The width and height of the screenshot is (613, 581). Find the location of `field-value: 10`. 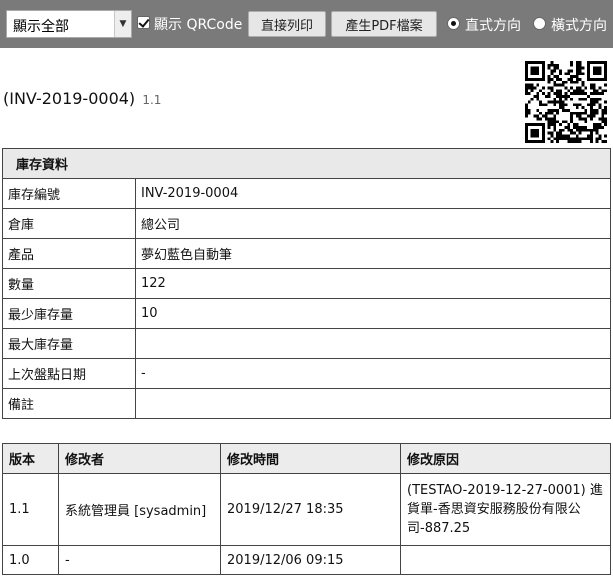

field-value: 10 is located at coordinates (373, 313).